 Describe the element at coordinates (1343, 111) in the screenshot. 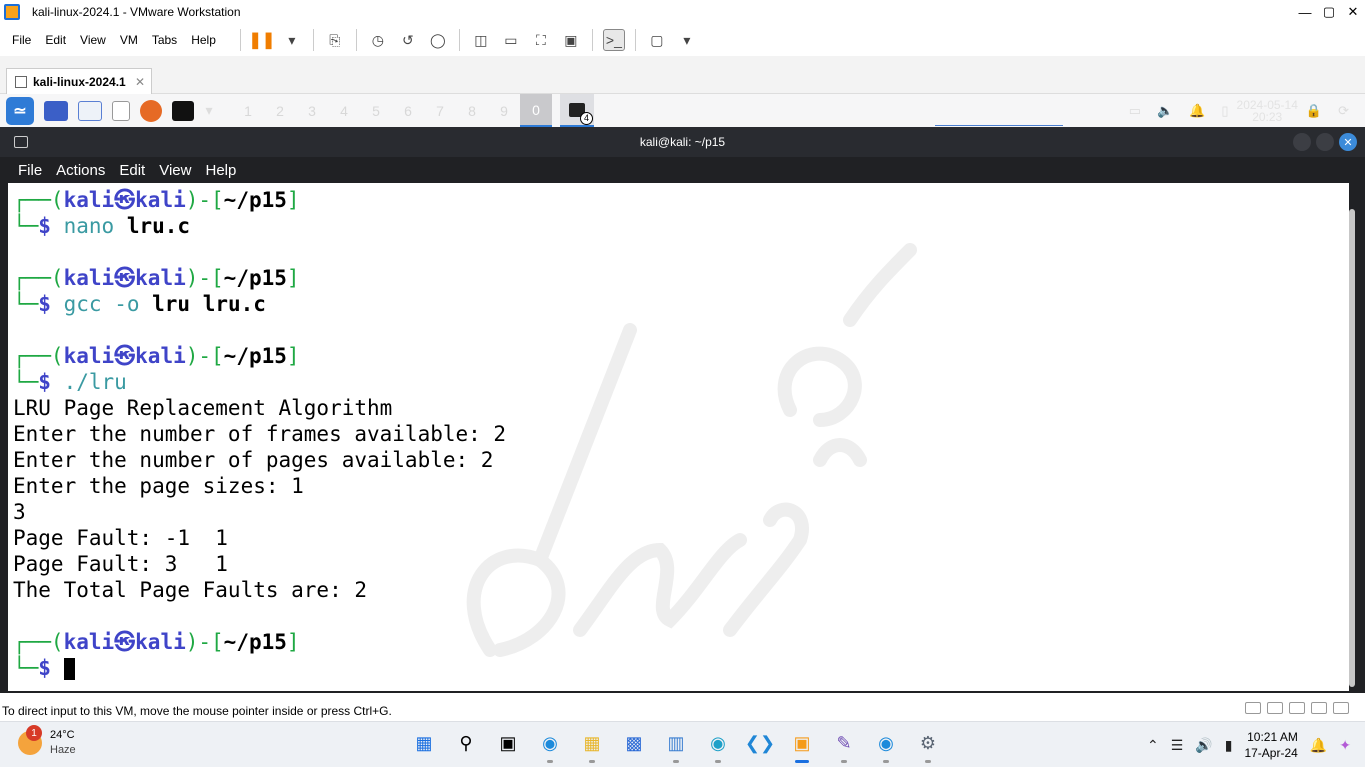

I see `power-icon: ⟳` at that location.